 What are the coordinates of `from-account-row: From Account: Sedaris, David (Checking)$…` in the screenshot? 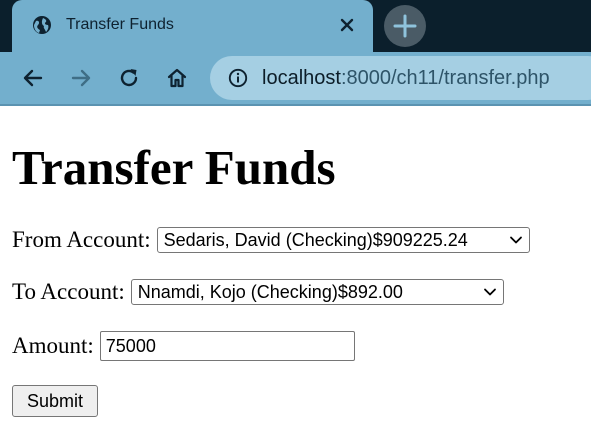 It's located at (271, 240).